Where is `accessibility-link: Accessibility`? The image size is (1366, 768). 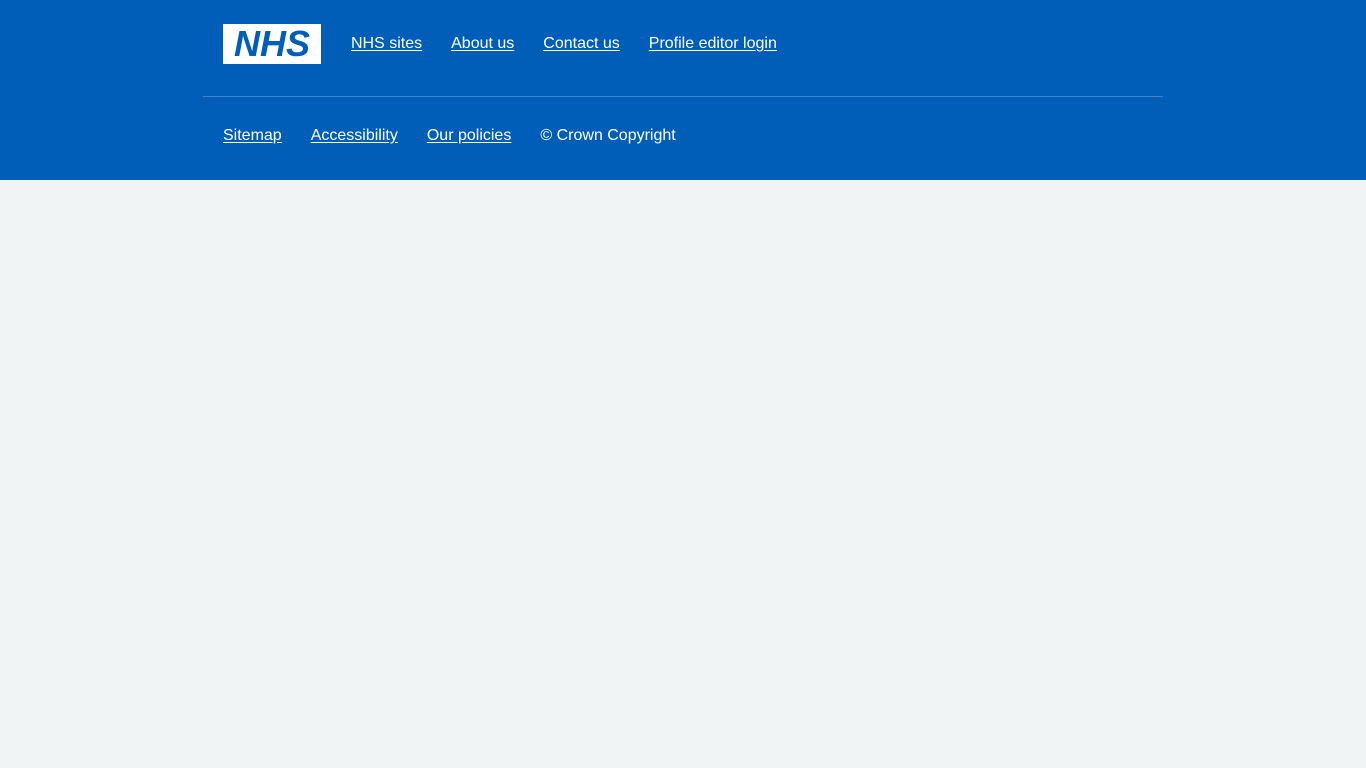 accessibility-link: Accessibility is located at coordinates (354, 136).